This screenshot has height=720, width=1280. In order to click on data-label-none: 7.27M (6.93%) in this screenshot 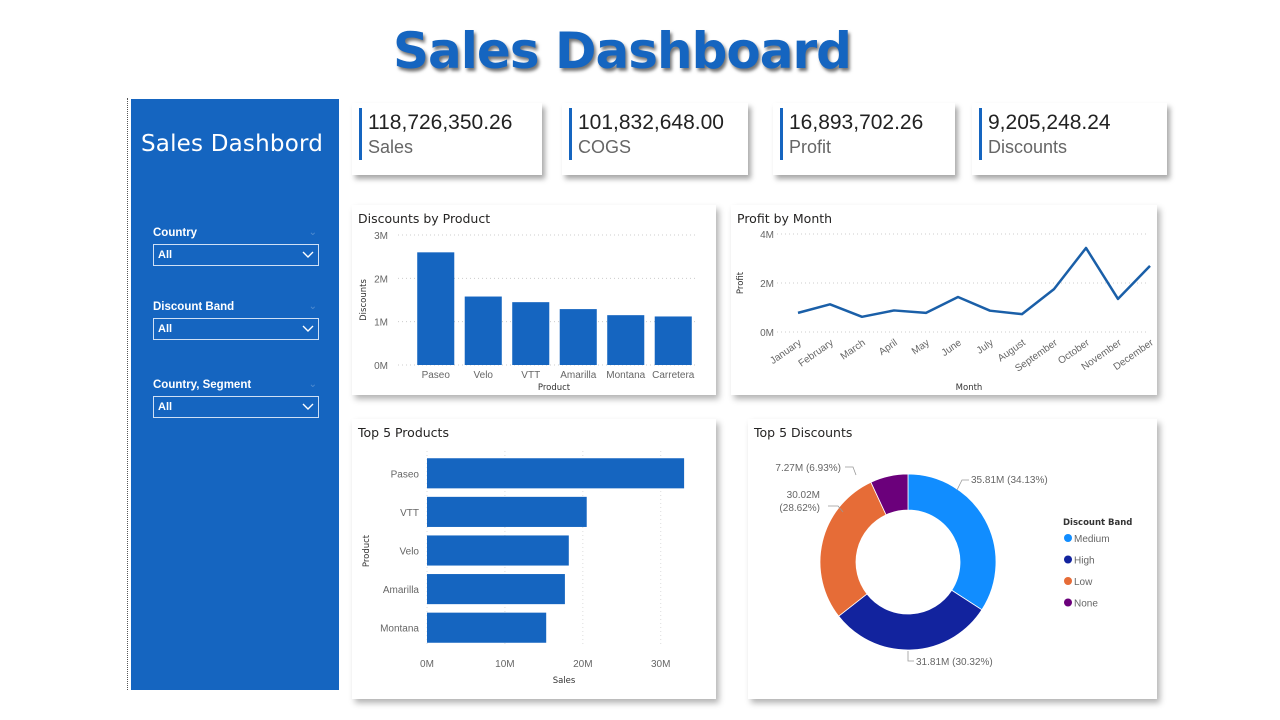, I will do `click(808, 468)`.